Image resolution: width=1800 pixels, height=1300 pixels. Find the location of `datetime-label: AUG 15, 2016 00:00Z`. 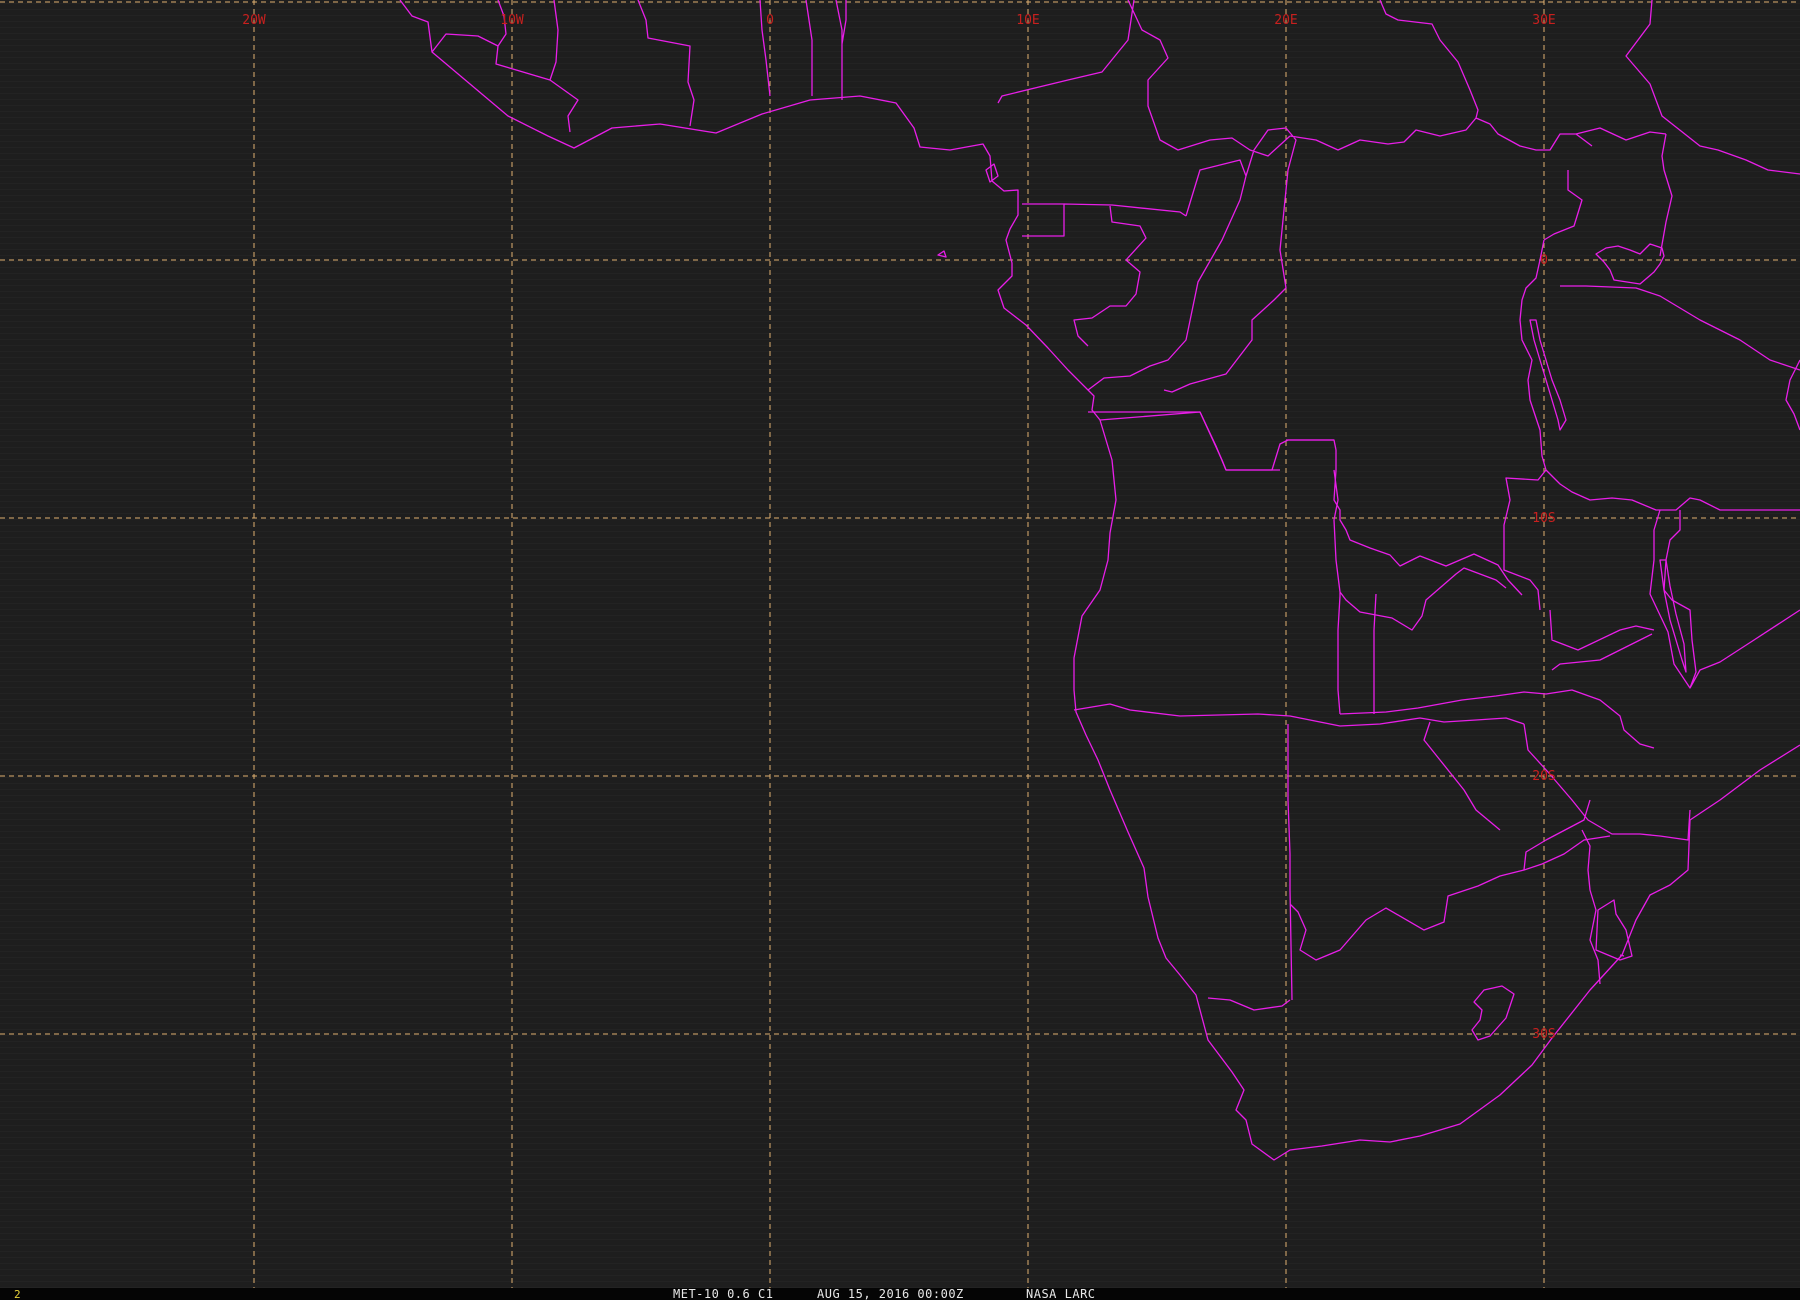

datetime-label: AUG 15, 2016 00:00Z is located at coordinates (890, 1293).